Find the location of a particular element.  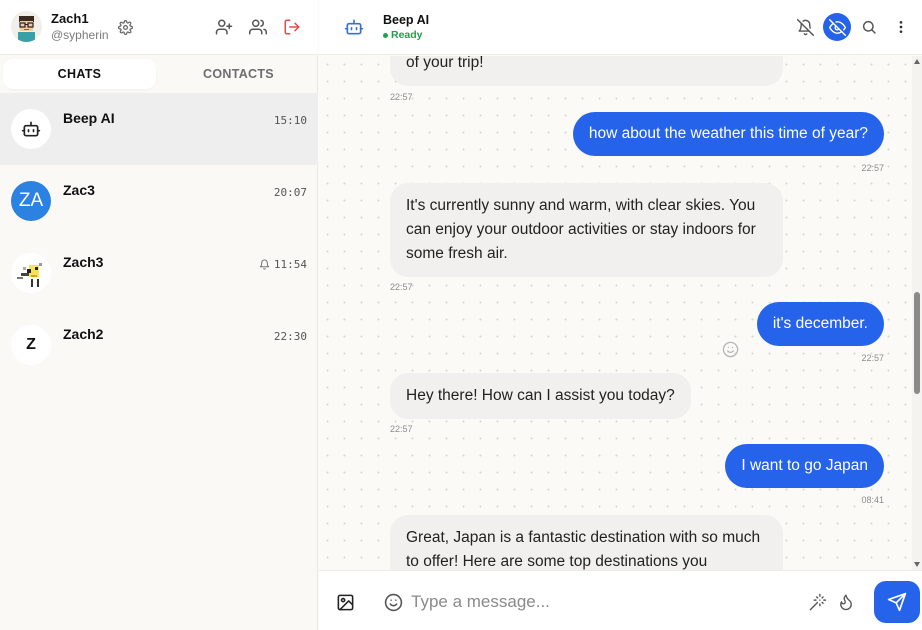

more-vertical-icon is located at coordinates (901, 27).